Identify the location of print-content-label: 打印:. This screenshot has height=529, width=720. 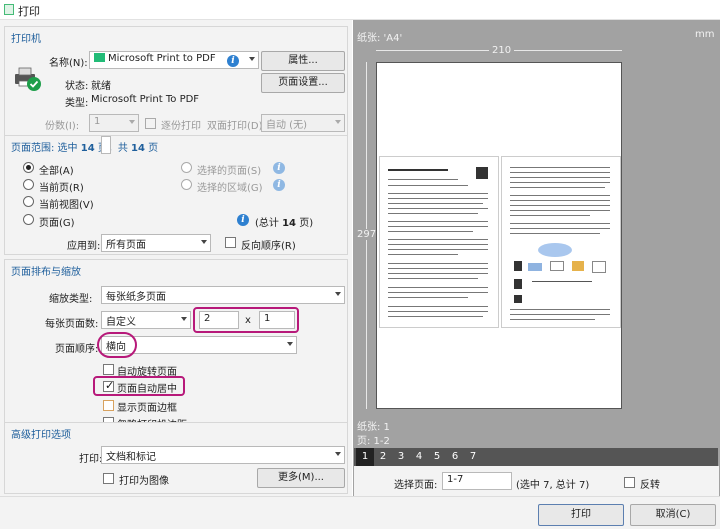
(91, 459).